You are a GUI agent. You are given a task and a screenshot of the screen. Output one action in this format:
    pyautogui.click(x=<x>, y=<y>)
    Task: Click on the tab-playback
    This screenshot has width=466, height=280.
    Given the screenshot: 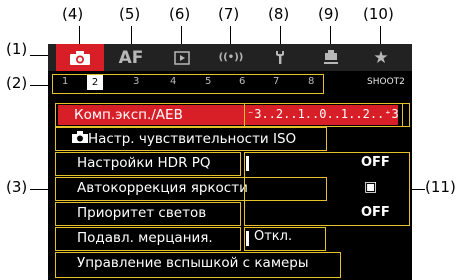 What is the action you would take?
    pyautogui.click(x=182, y=57)
    